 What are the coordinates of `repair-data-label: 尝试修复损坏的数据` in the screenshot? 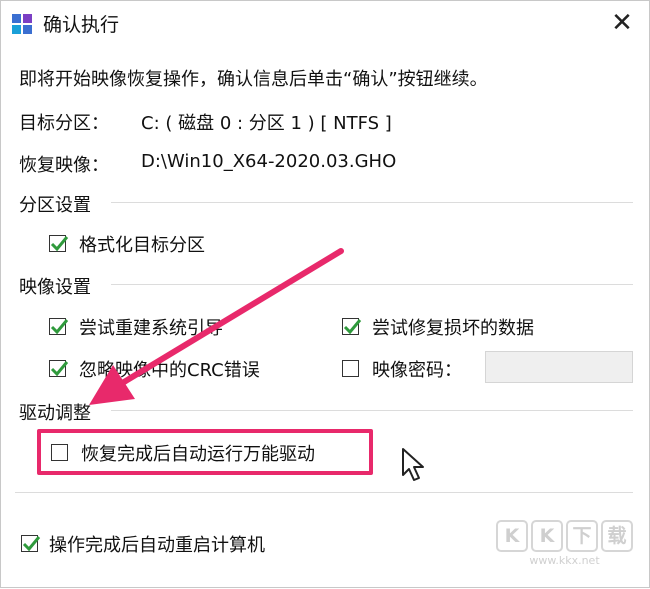 It's located at (453, 328).